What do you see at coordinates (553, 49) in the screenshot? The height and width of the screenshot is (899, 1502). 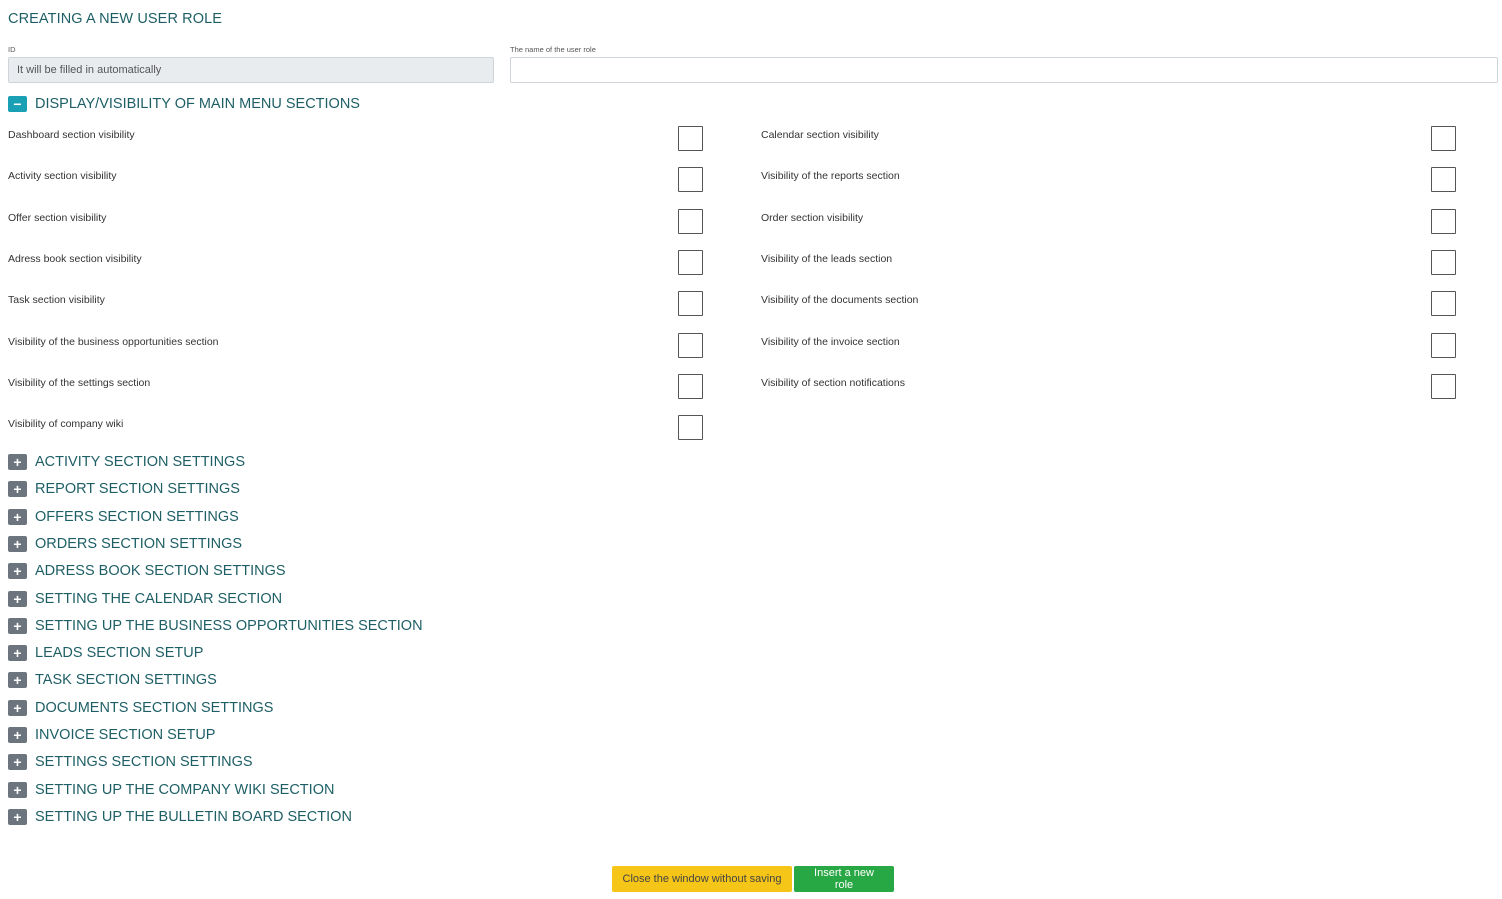 I see `role-name-label: The name of the user role` at bounding box center [553, 49].